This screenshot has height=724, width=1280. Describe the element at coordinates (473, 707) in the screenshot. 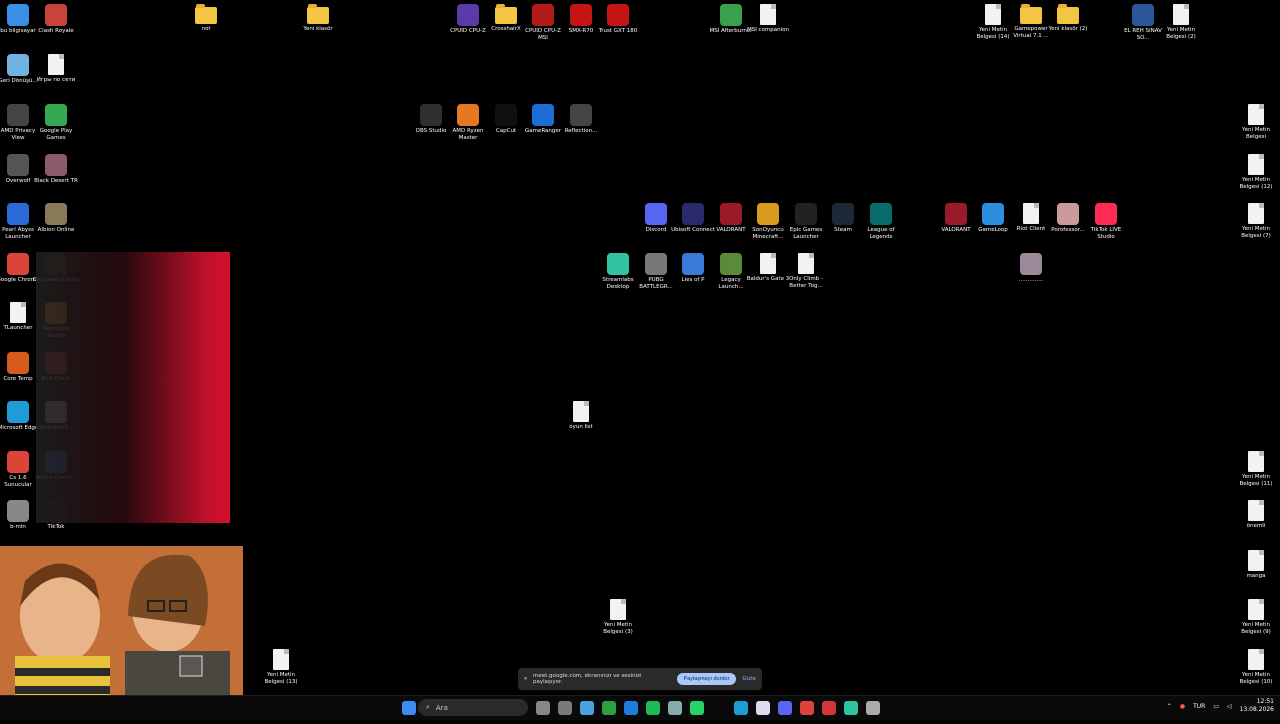

I see `search-box: ⌕ Ara` at that location.